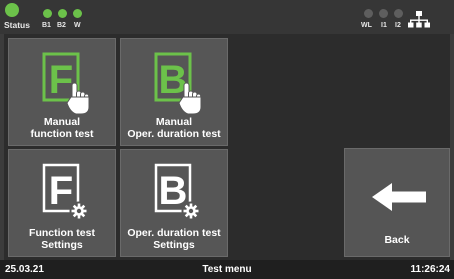 The height and width of the screenshot is (279, 454). I want to click on b1-led, so click(47, 13).